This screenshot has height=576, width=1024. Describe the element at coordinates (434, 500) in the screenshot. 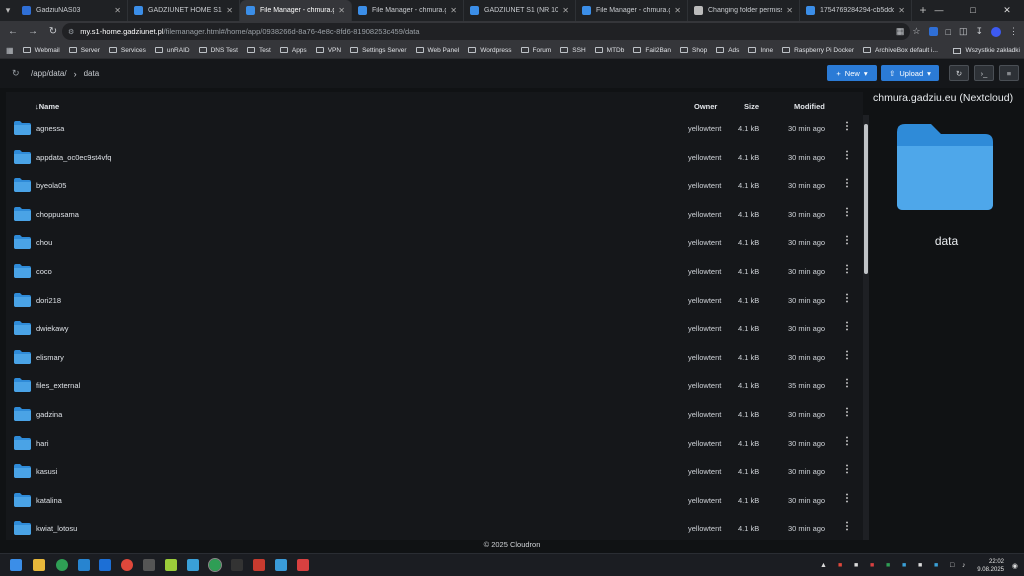

I see `file-row: katalina yellowtent 4.1 kB 30 min ago ⋮` at that location.